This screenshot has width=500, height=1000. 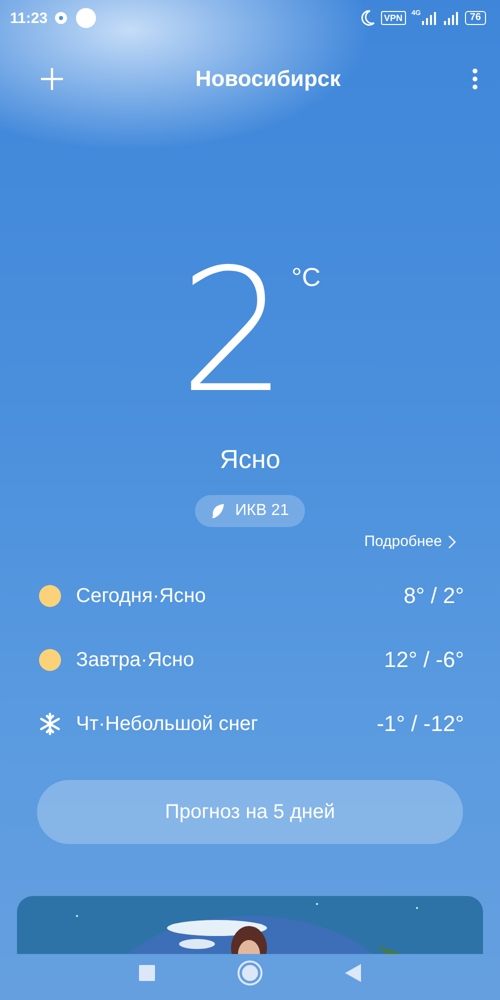 I want to click on vpn-indicator: VPN, so click(x=393, y=18).